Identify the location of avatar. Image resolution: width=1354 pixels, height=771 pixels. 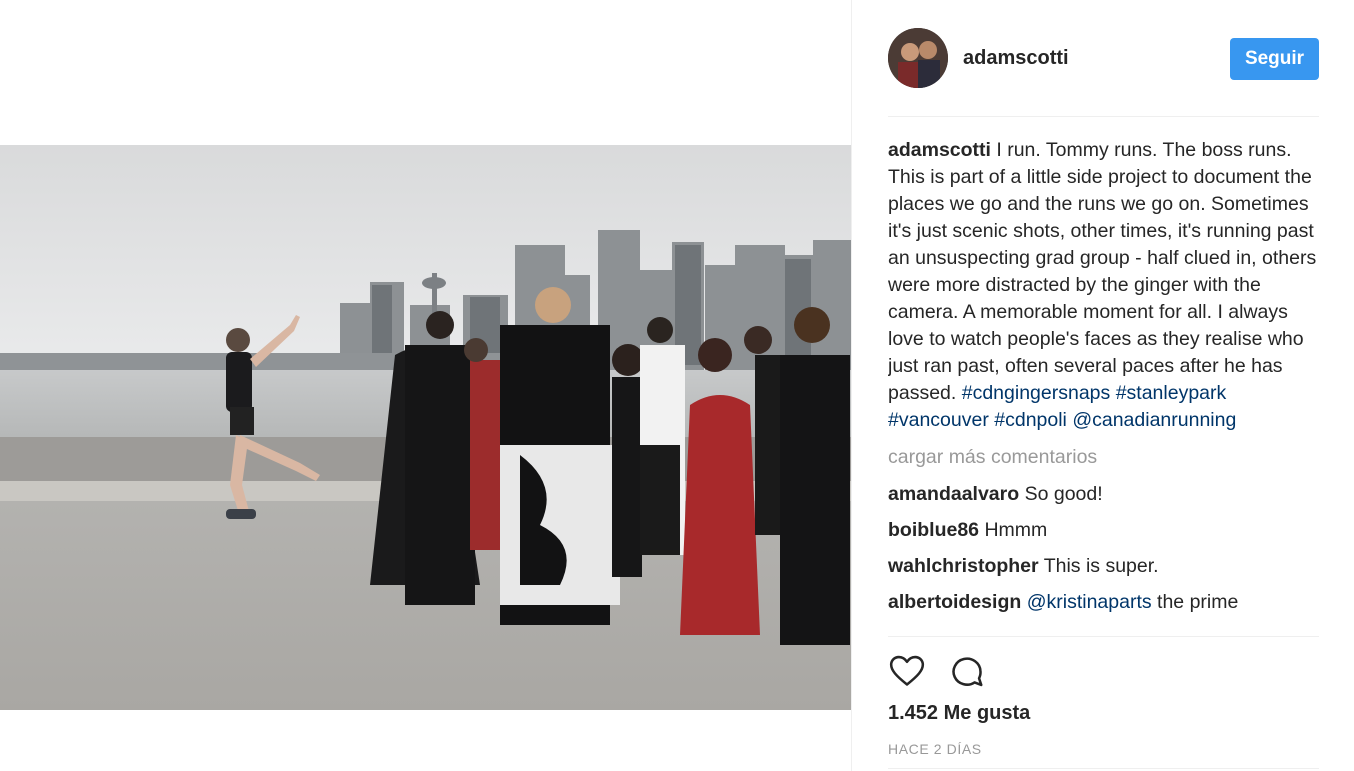
(918, 58).